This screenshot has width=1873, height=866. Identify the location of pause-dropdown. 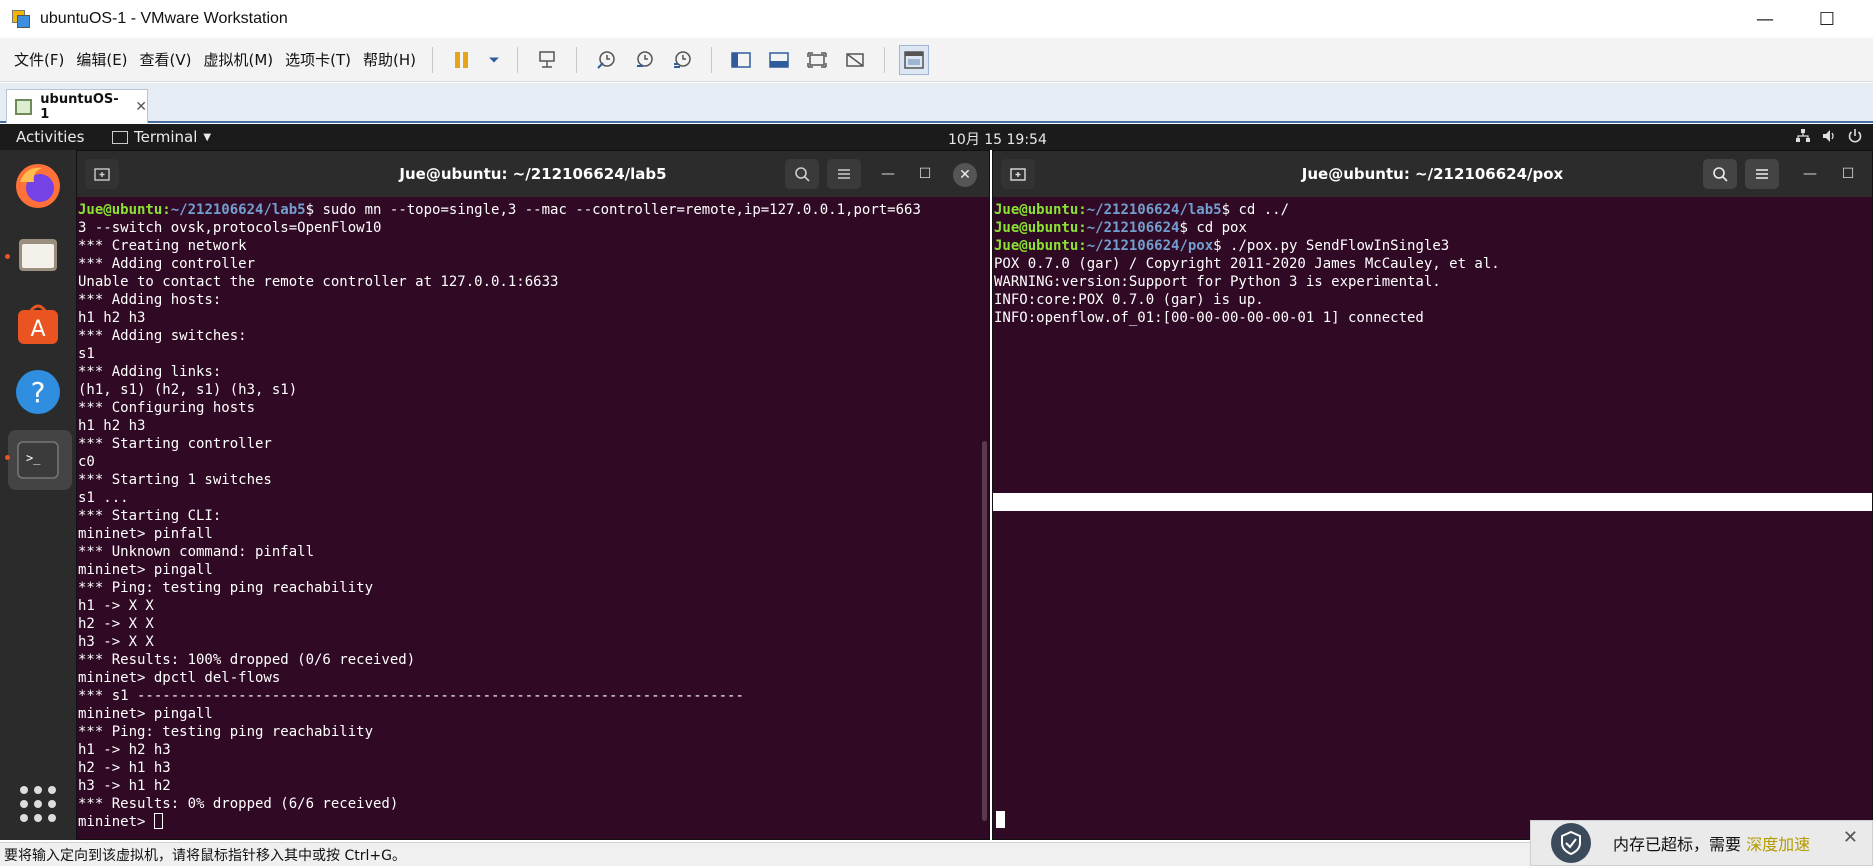
(494, 60).